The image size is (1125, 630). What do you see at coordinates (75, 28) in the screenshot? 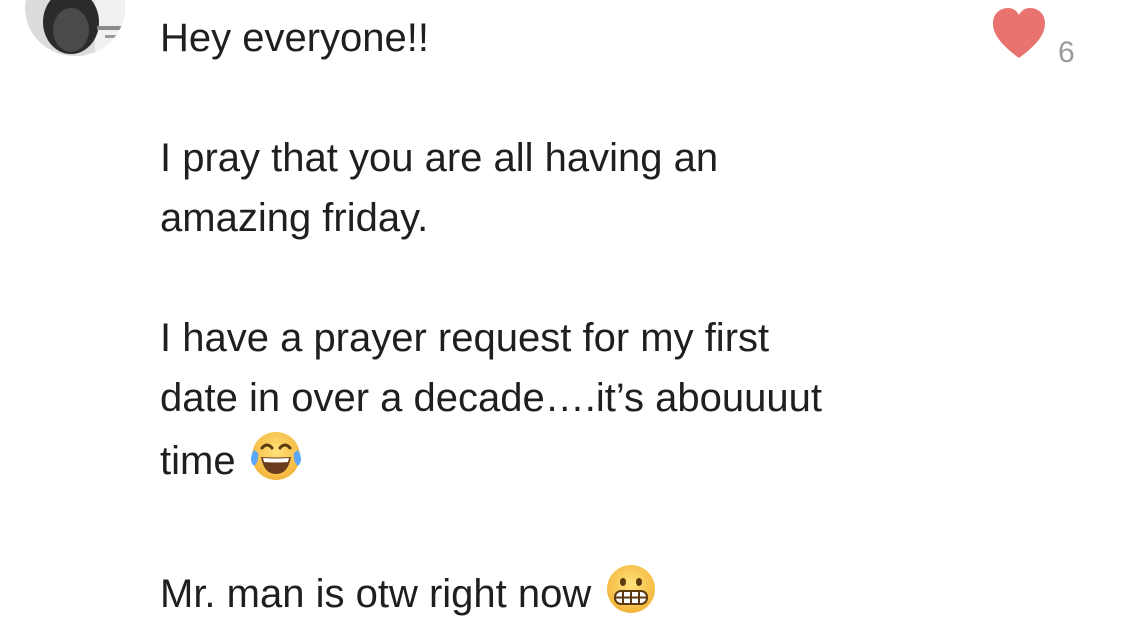
I see `avatar` at bounding box center [75, 28].